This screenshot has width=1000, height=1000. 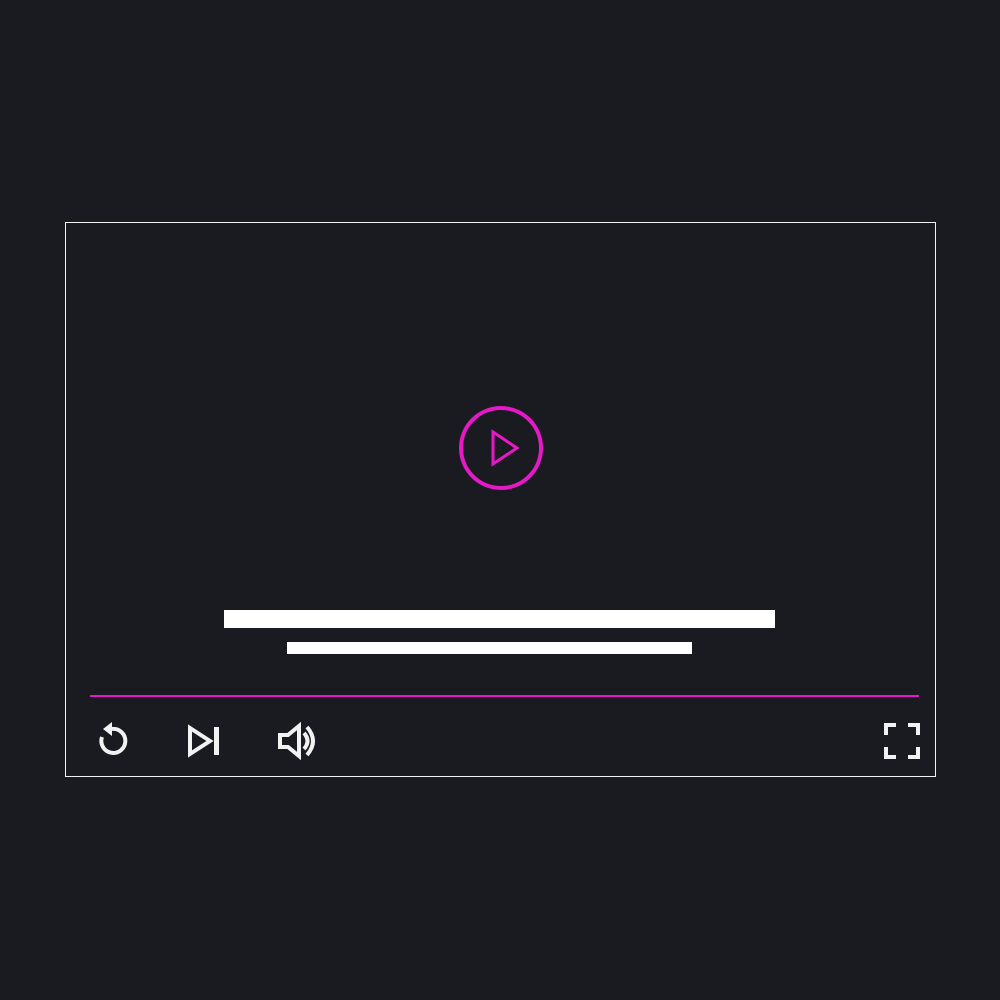 What do you see at coordinates (112, 741) in the screenshot?
I see `replay-icon` at bounding box center [112, 741].